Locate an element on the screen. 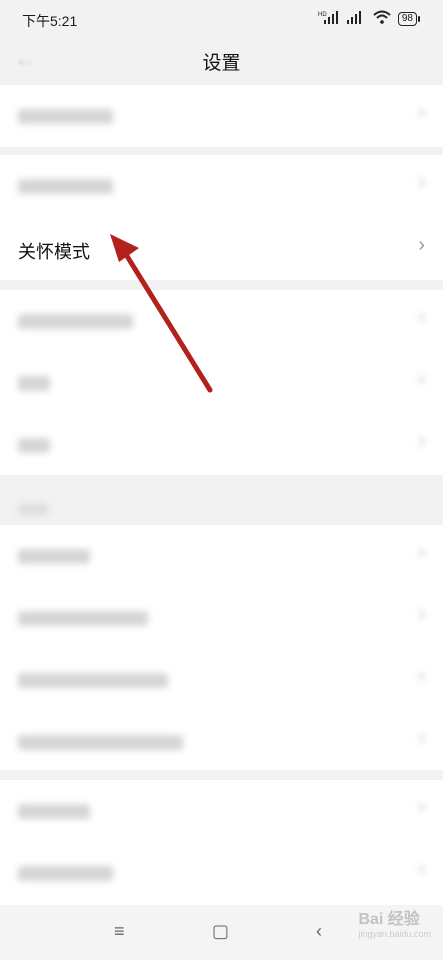 This screenshot has height=960, width=443. home-icon: ▢ is located at coordinates (220, 931).